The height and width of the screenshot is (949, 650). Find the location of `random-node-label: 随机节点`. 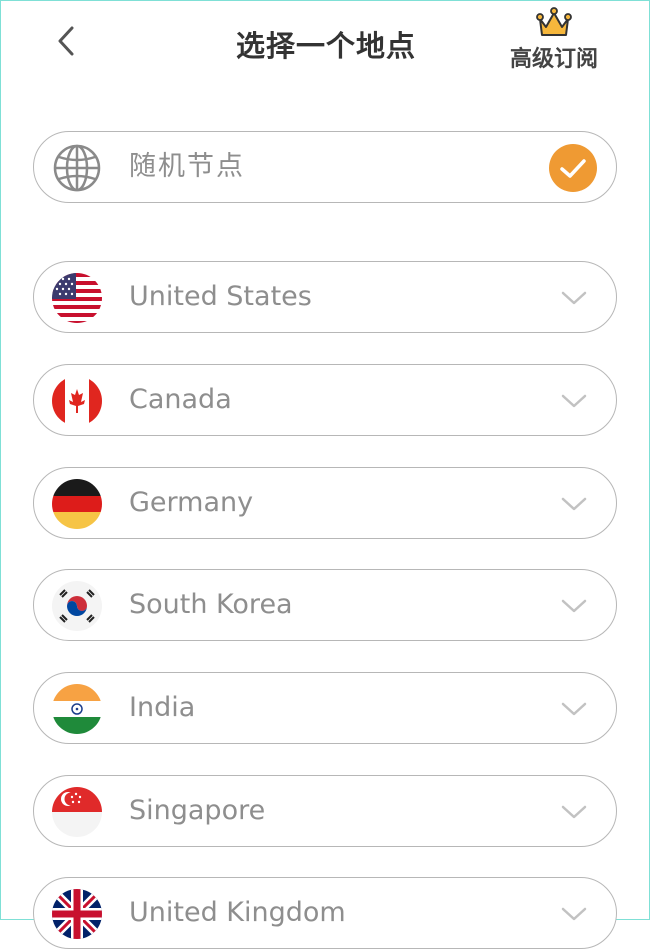

random-node-label: 随机节点 is located at coordinates (187, 166).